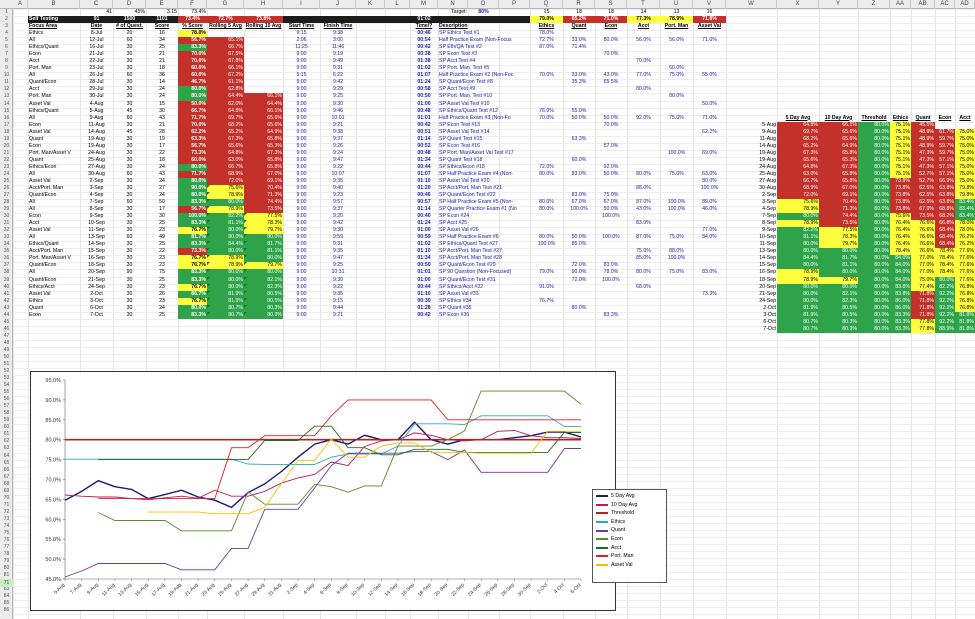  I want to click on column-header-d: D, so click(129, 4).